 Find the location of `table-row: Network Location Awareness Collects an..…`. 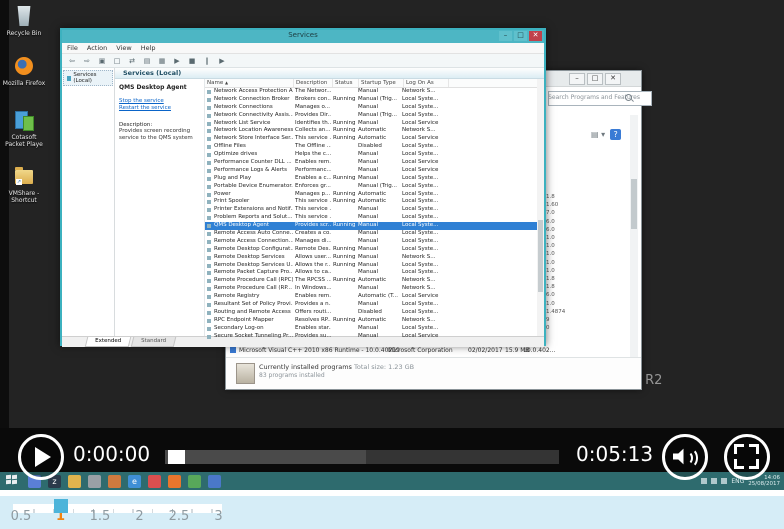

table-row: Network Location Awareness Collects an..… is located at coordinates (374, 131).